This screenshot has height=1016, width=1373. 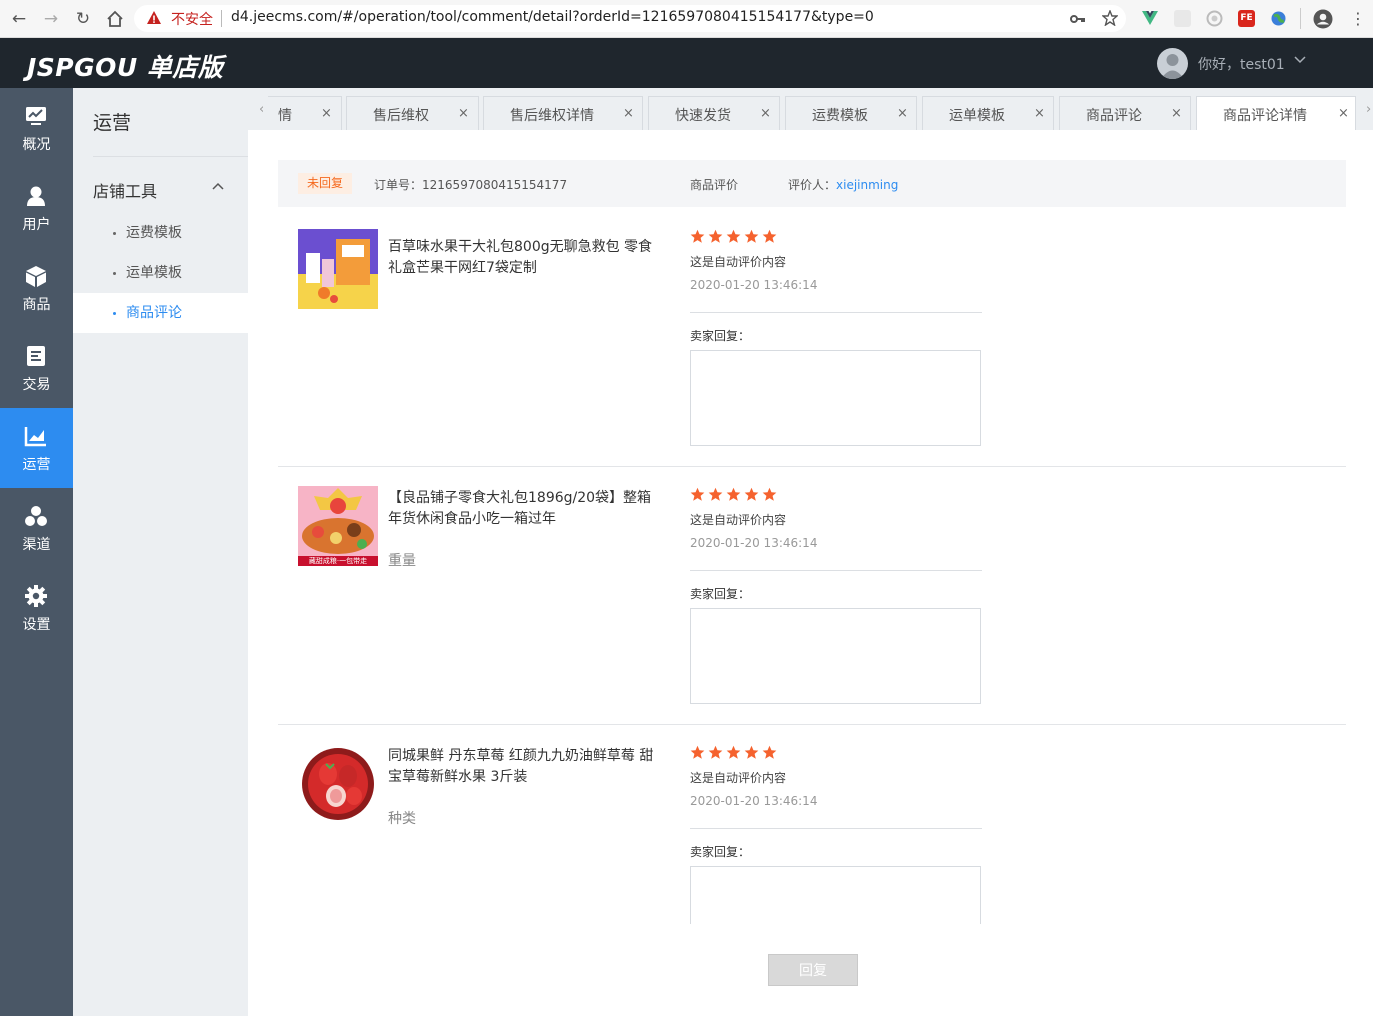 I want to click on nav-label: 商品, so click(x=36, y=305).